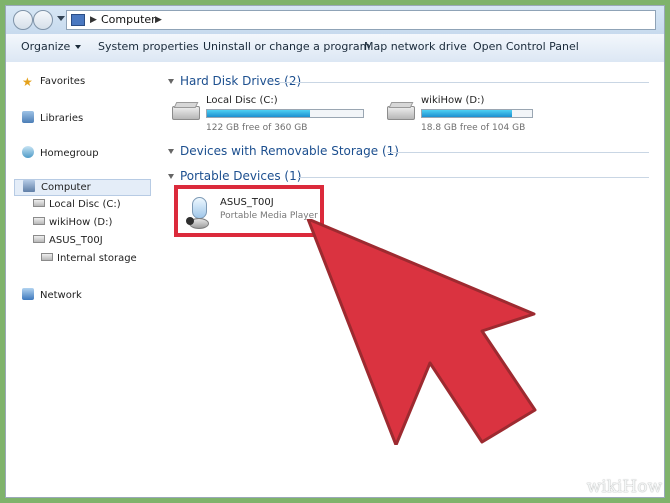 The image size is (670, 503). What do you see at coordinates (81, 222) in the screenshot?
I see `sidebar-item-label: wikiHow (D:)` at bounding box center [81, 222].